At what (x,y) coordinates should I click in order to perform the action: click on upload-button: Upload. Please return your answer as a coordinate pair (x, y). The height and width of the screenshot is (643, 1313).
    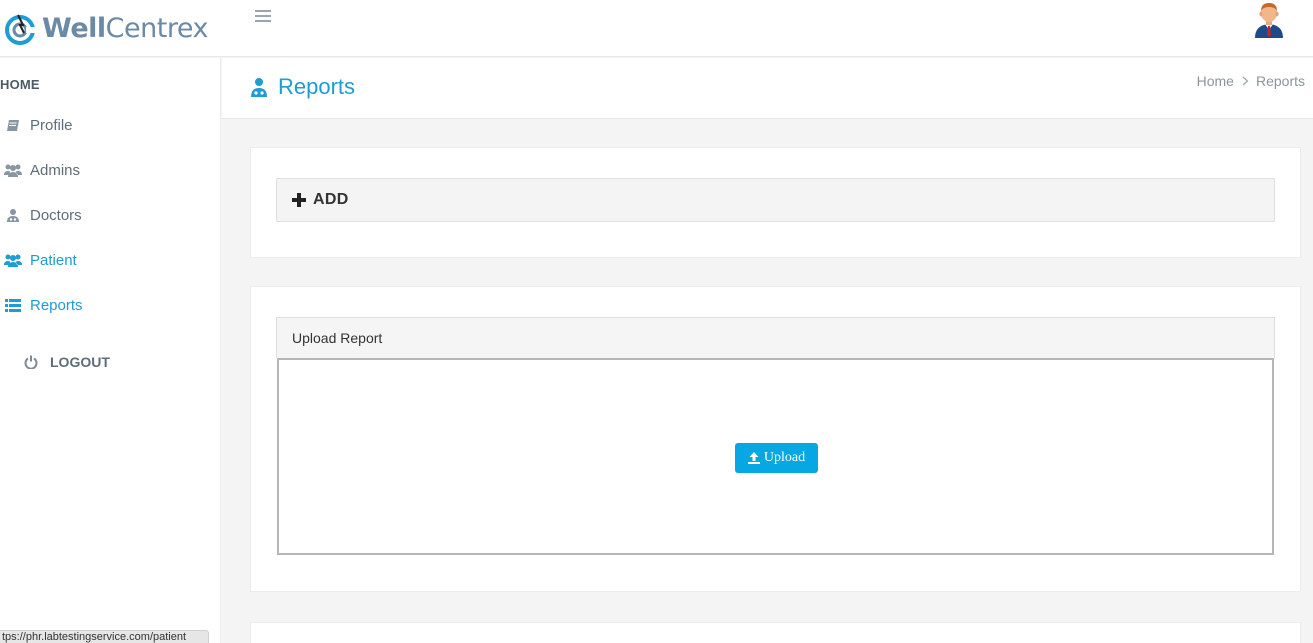
    Looking at the image, I should click on (776, 458).